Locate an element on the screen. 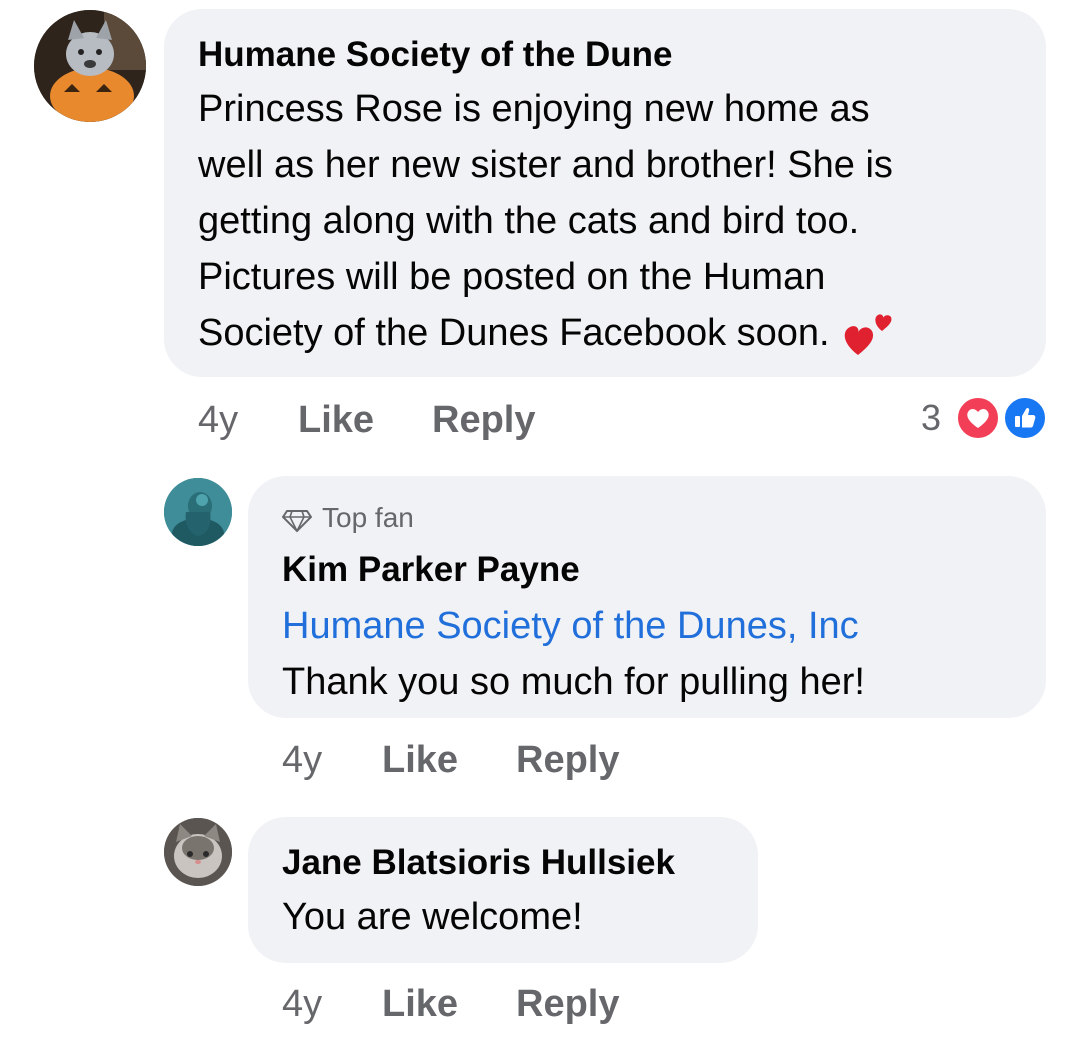 Image resolution: width=1080 pixels, height=1043 pixels. mention-link: Humane Society of the Dunes, Inc is located at coordinates (664, 626).